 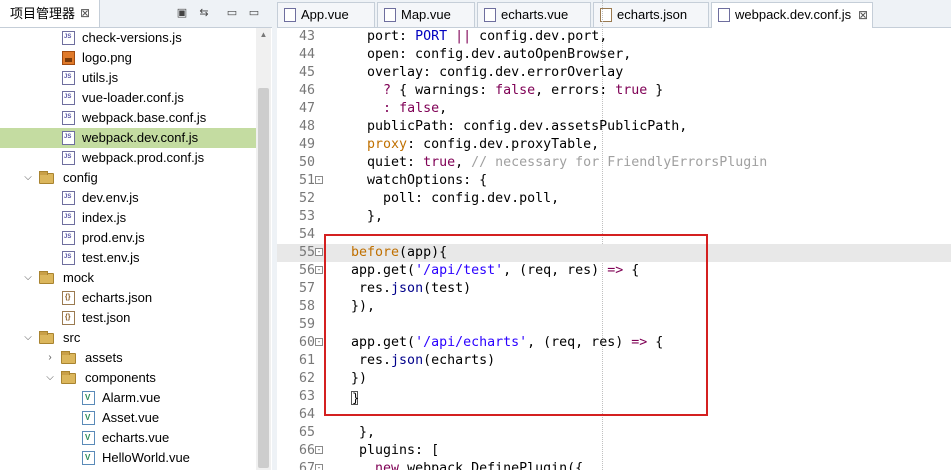 What do you see at coordinates (128, 98) in the screenshot?
I see `tree-file: vue-loader.conf.js` at bounding box center [128, 98].